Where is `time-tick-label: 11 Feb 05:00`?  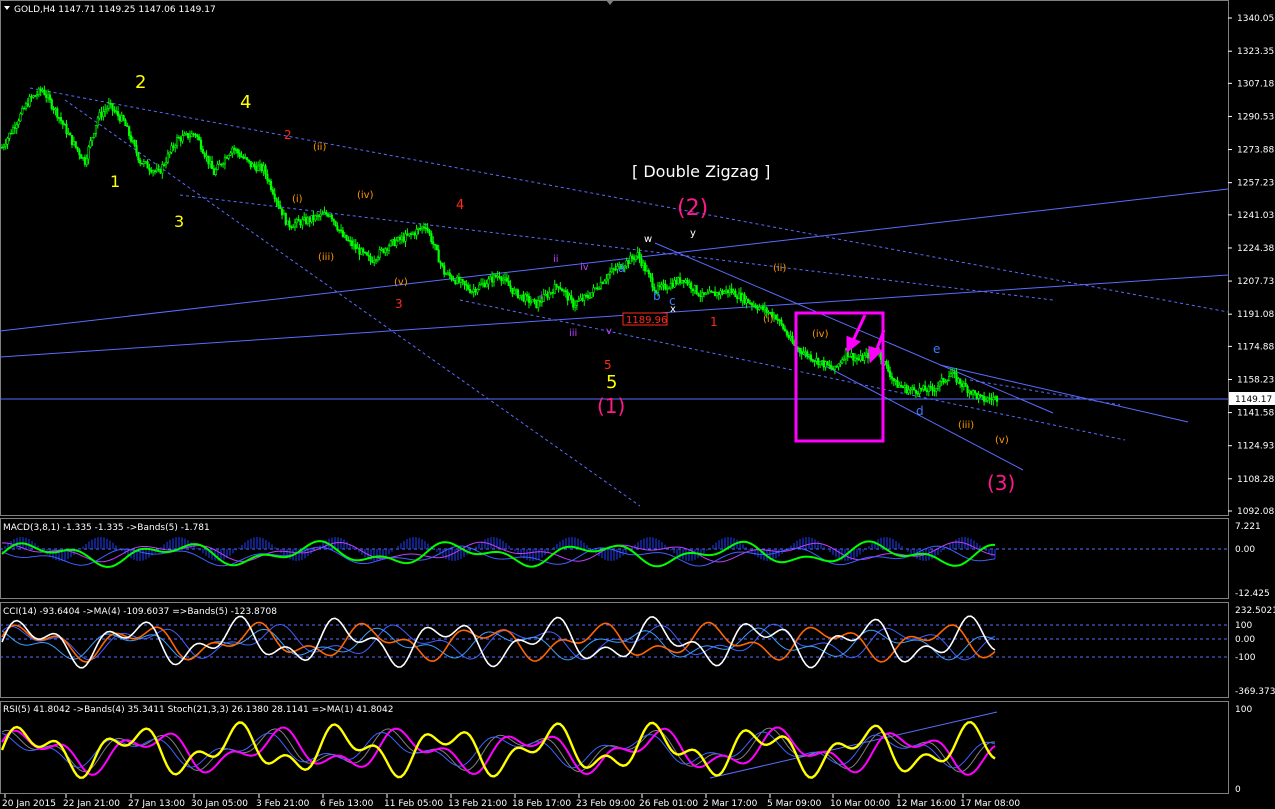
time-tick-label: 11 Feb 05:00 is located at coordinates (413, 804).